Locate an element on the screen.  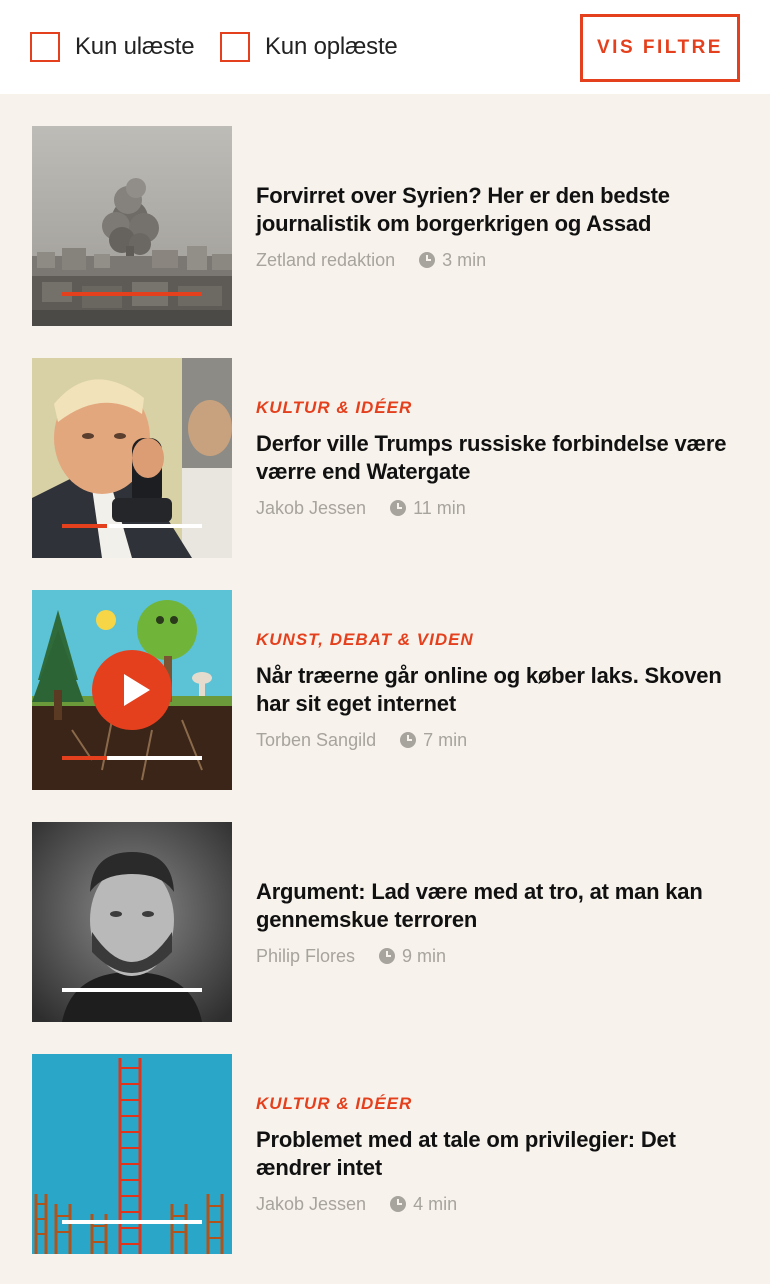
play-button is located at coordinates (132, 690).